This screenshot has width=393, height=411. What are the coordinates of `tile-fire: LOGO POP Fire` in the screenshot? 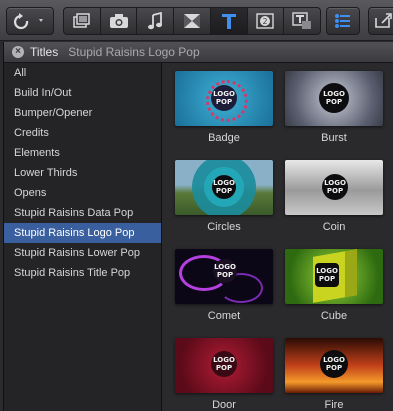 It's located at (334, 374).